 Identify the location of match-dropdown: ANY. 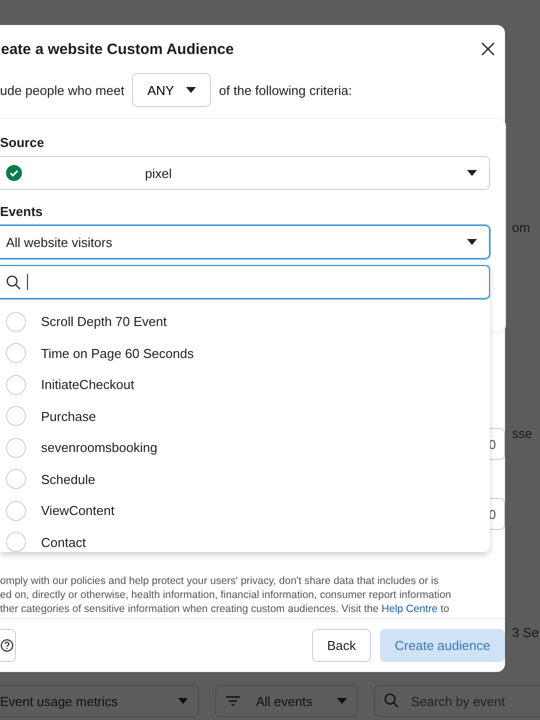
(172, 90).